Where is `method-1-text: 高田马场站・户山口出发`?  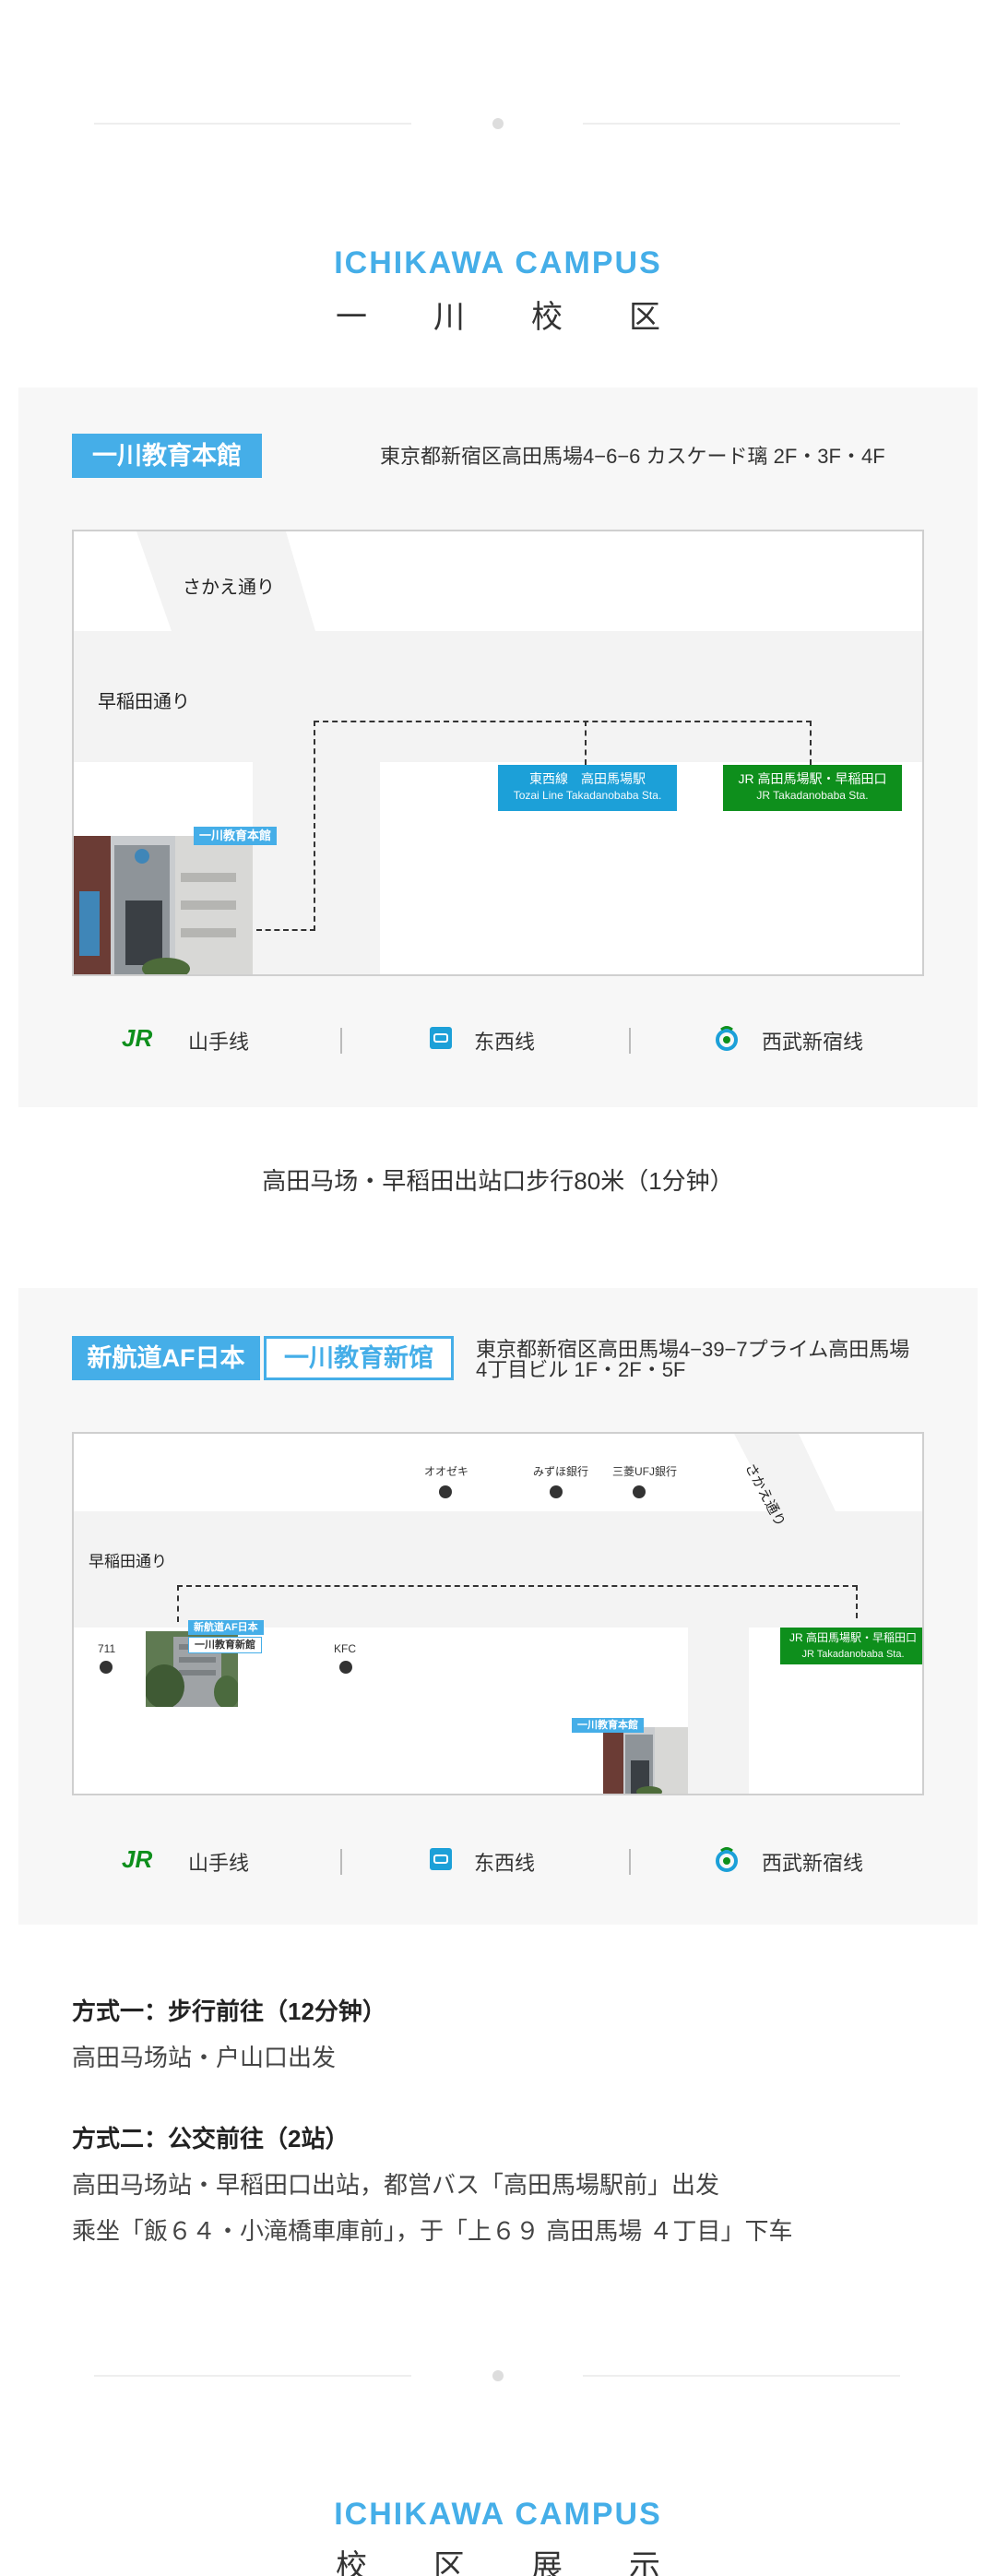
method-1-text: 高田马场站・户山口出发 is located at coordinates (204, 2057).